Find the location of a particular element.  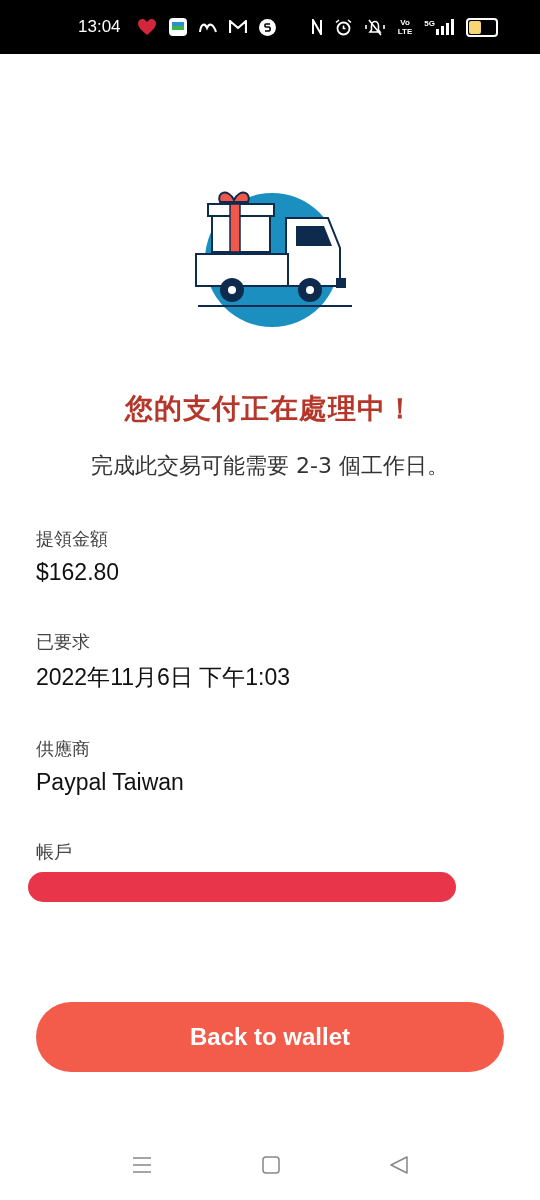

home-icon is located at coordinates (271, 1165).